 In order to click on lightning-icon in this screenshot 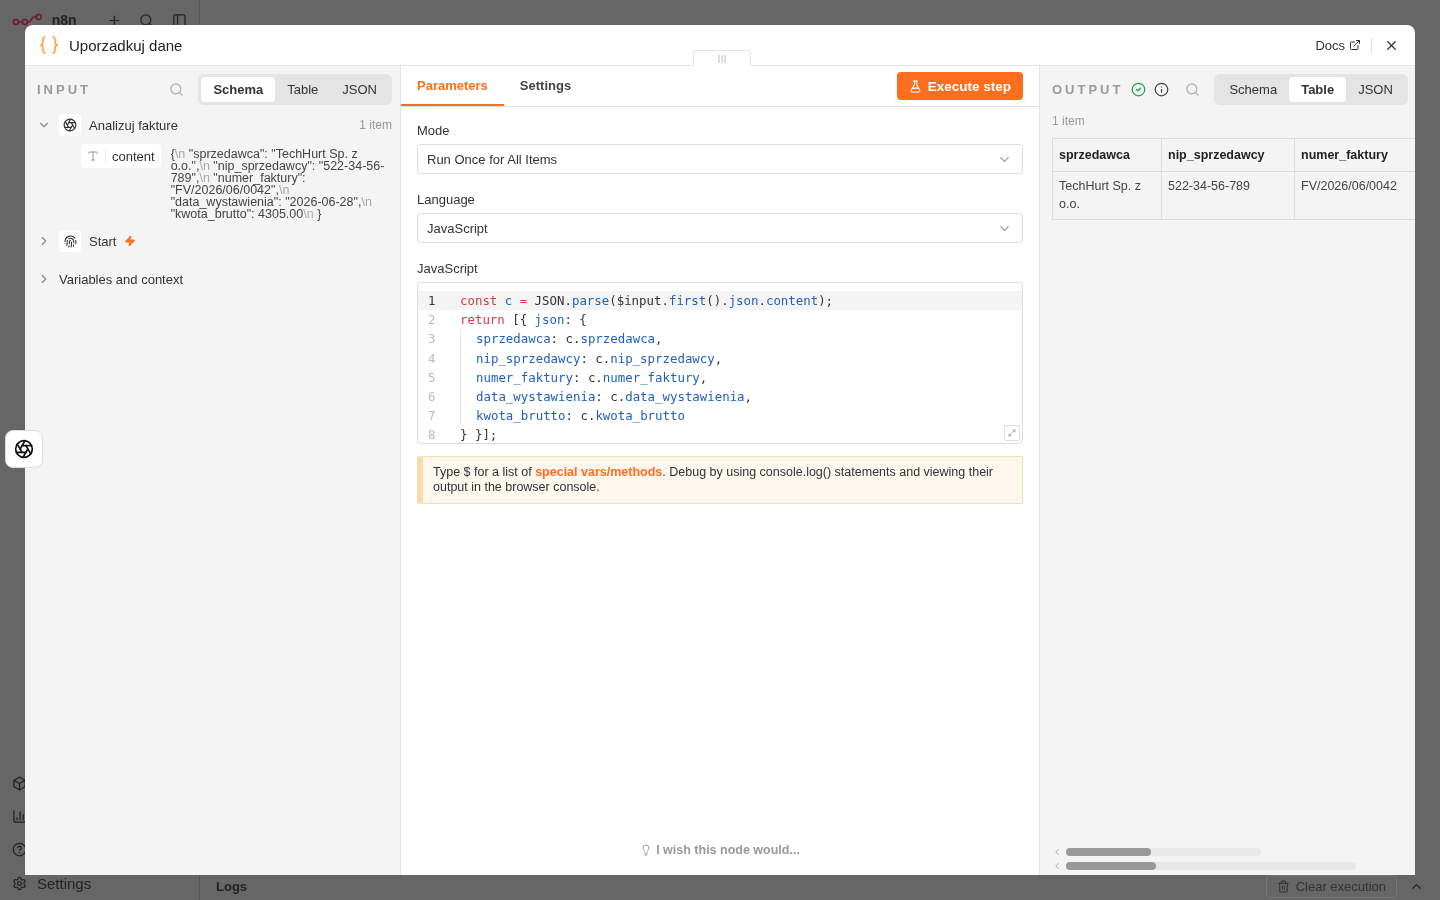, I will do `click(130, 241)`.